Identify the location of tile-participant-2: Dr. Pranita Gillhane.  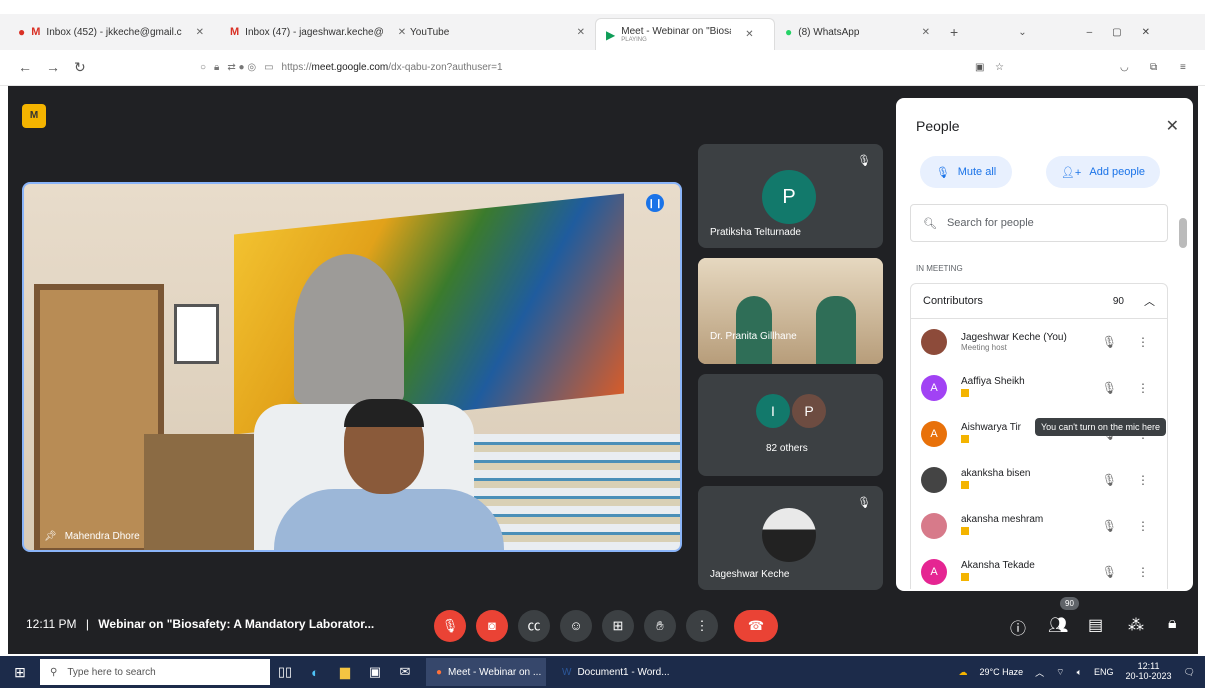
(790, 311).